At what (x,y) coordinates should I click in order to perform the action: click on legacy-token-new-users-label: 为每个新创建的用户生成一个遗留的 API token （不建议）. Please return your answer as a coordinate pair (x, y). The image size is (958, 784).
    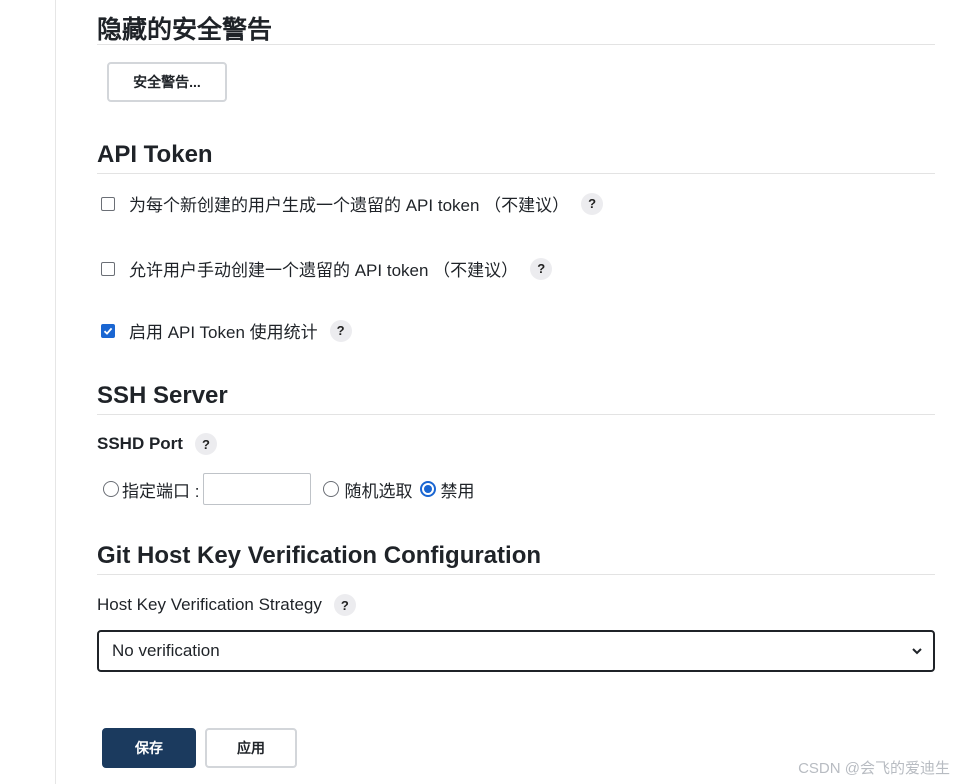
    Looking at the image, I should click on (349, 205).